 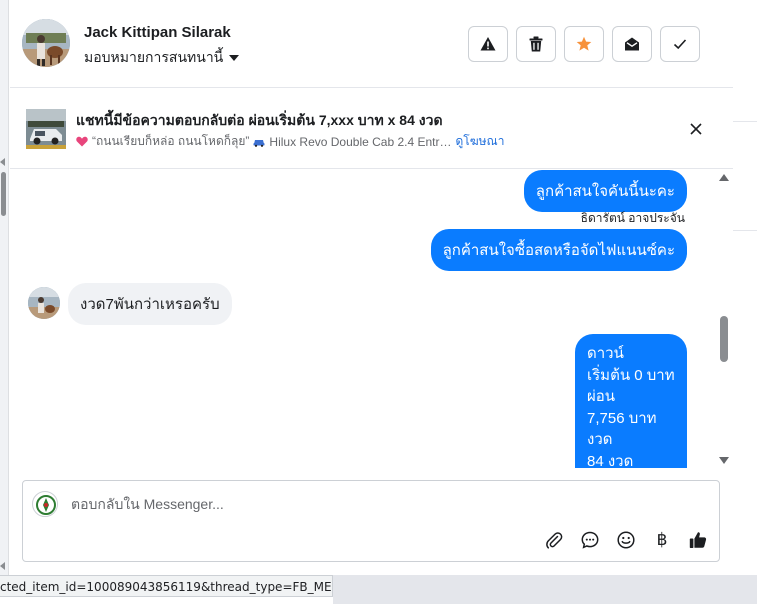 I want to click on ad-quote: “ถนนเรียบก็หล่อ ถนนโหดก็ลุย”, so click(x=171, y=141).